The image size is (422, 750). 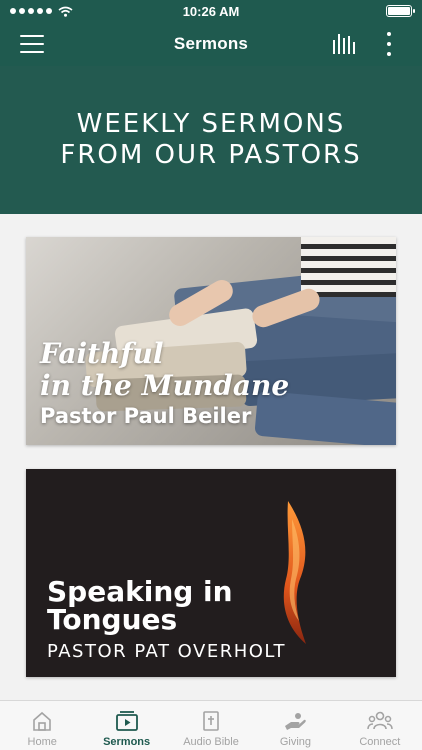 I want to click on tab-audio-bible: Audio Bible, so click(x=211, y=725).